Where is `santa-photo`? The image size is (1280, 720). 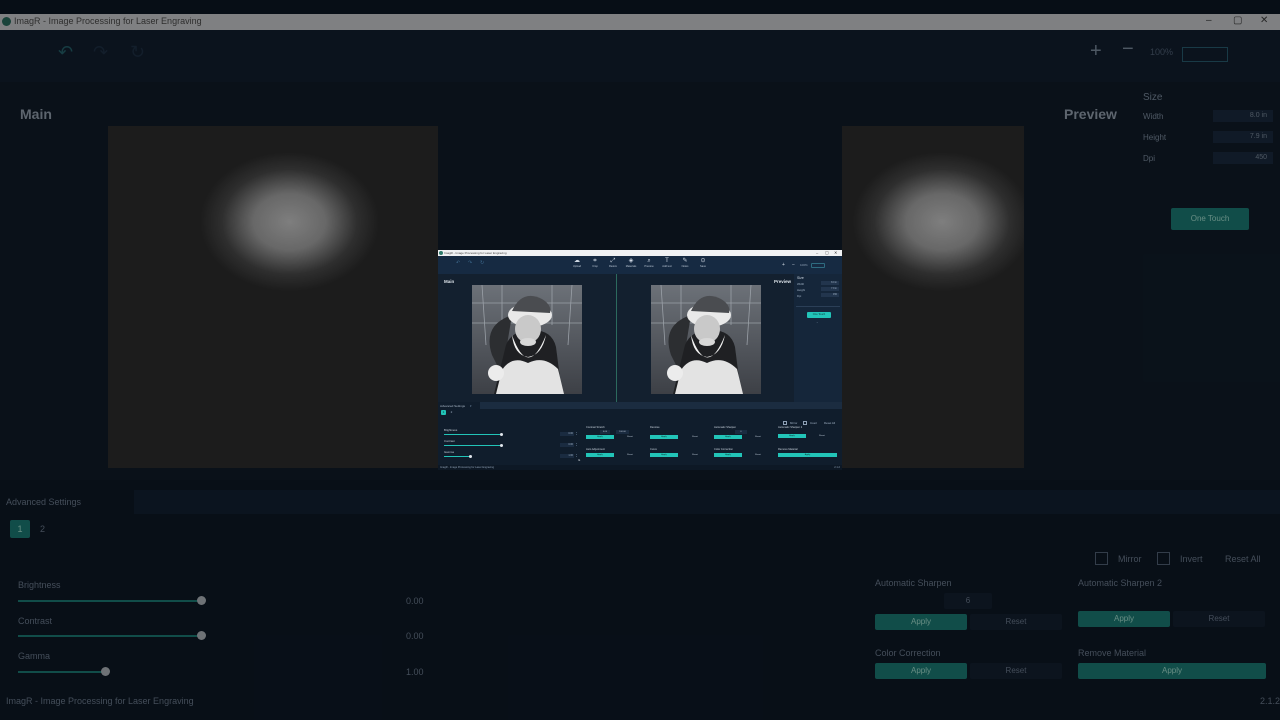
santa-photo is located at coordinates (527, 339).